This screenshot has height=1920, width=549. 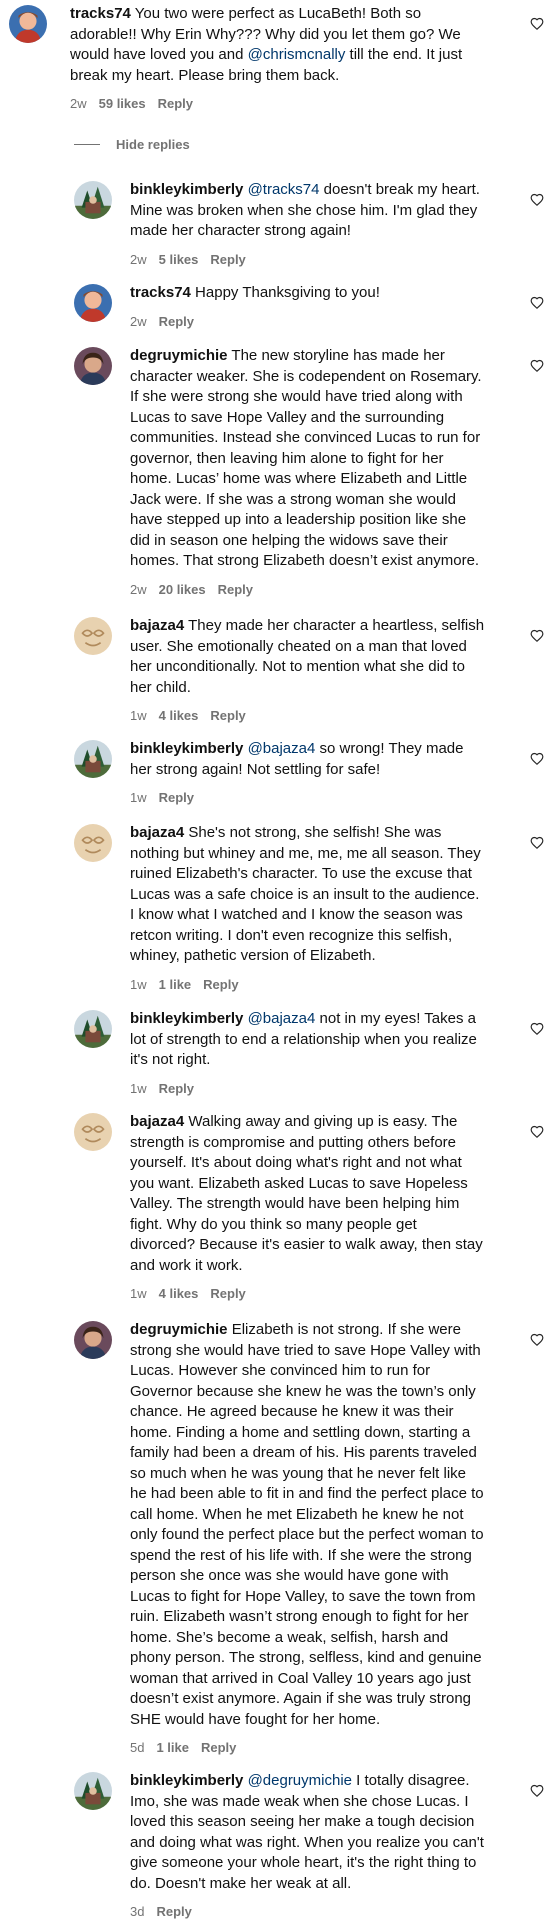 I want to click on comment-meta: 2w 20 likes Reply, so click(x=197, y=590).